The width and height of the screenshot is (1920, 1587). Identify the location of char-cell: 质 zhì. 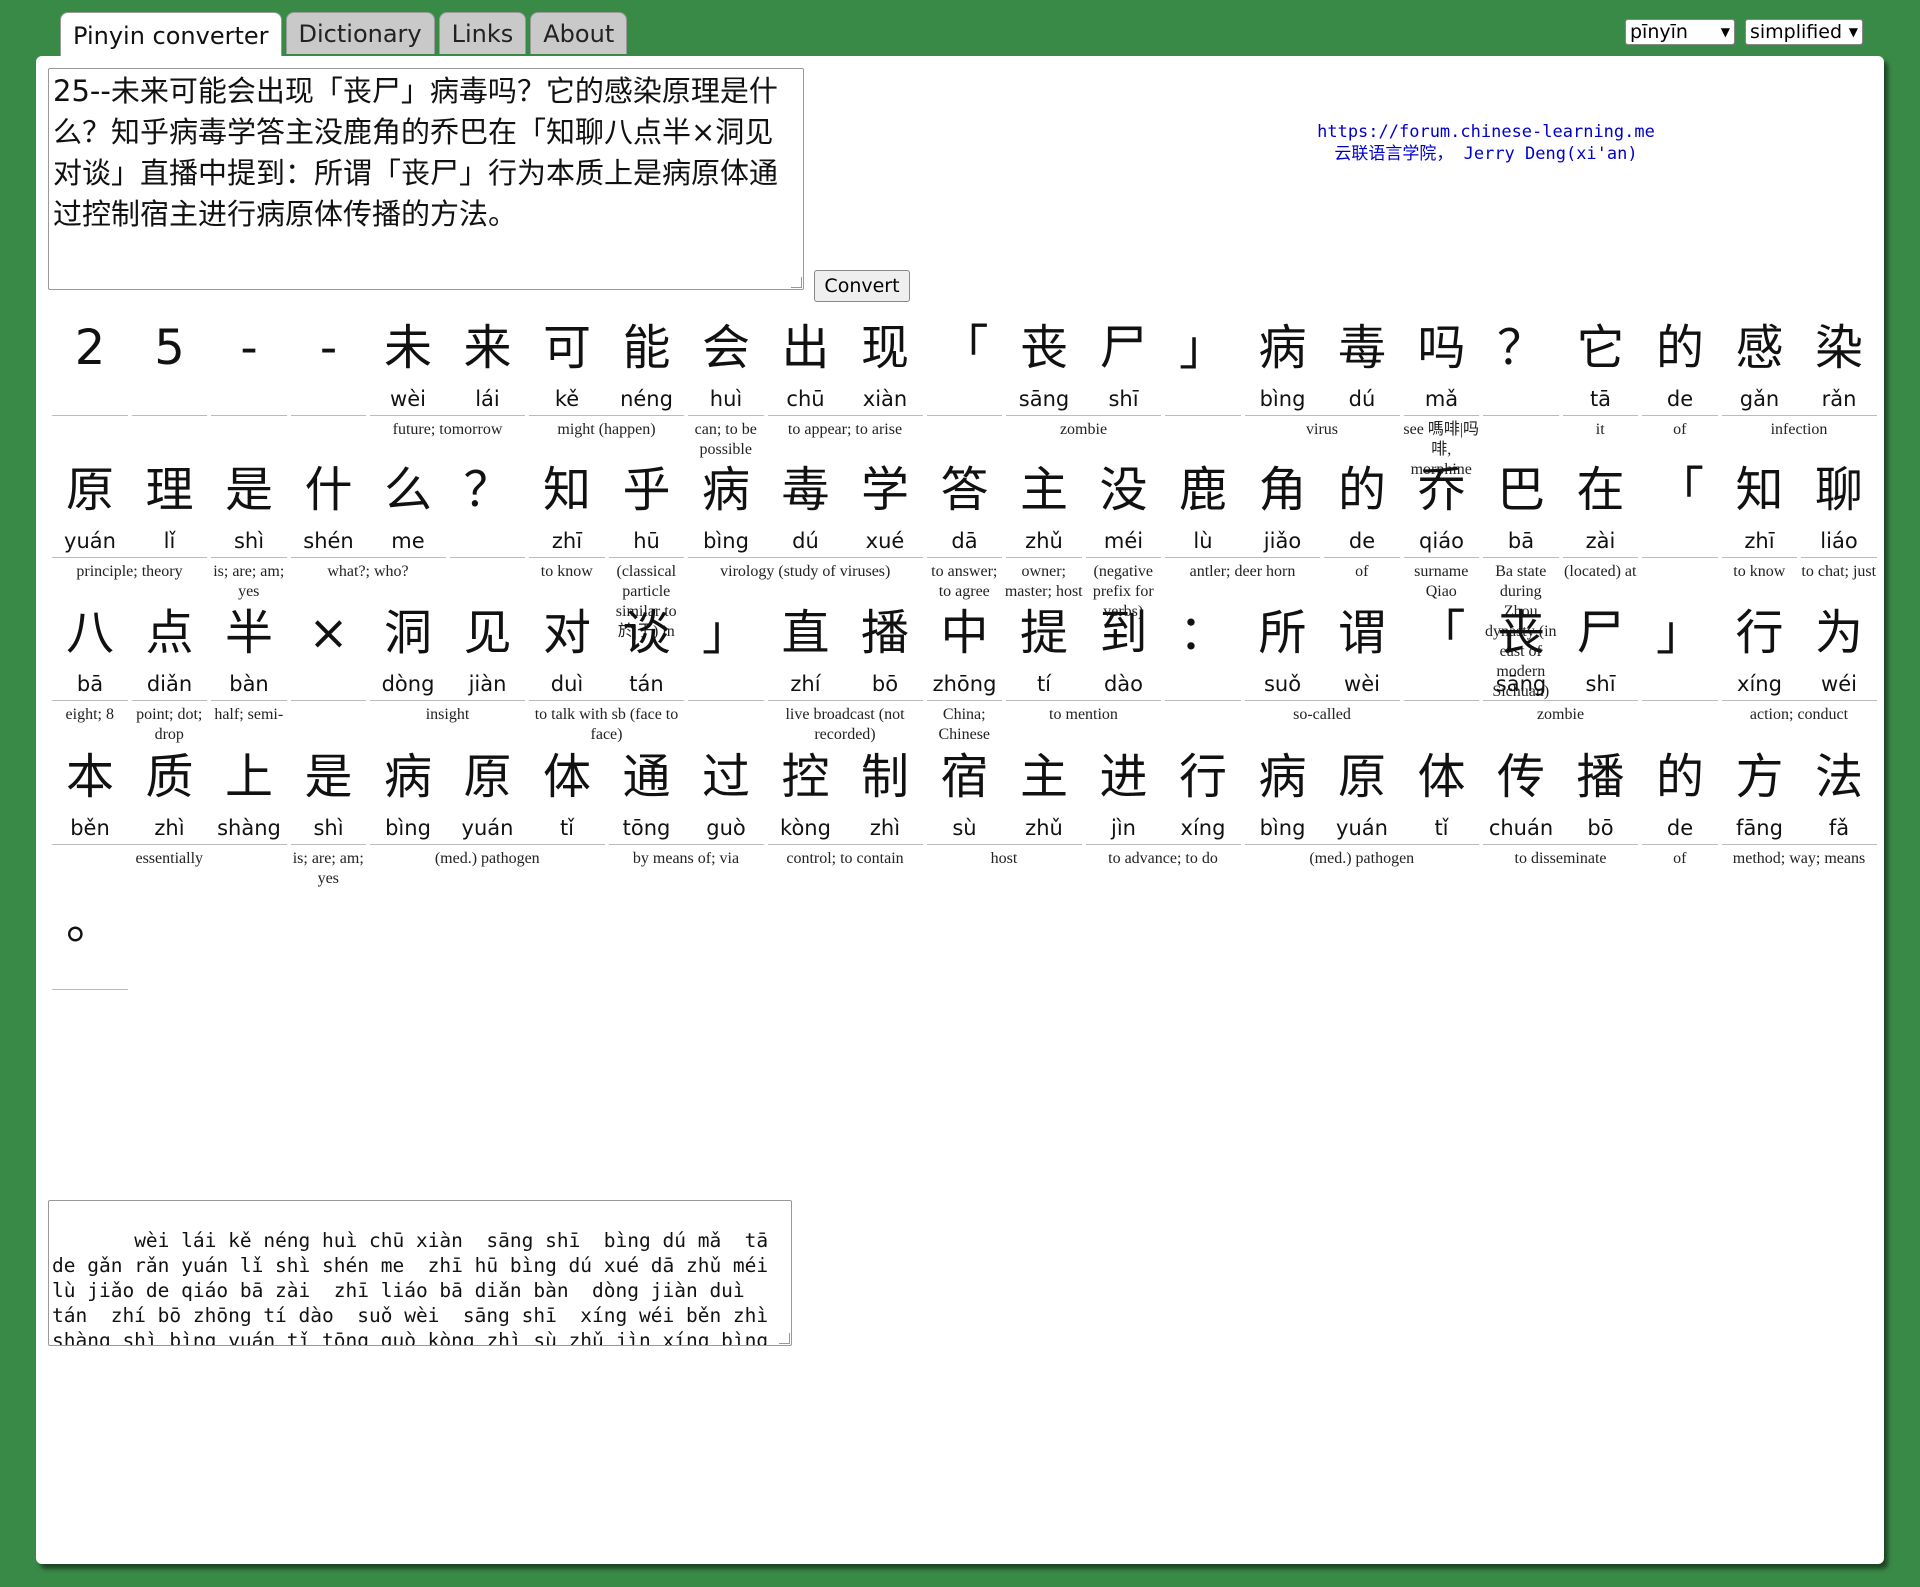
(170, 791).